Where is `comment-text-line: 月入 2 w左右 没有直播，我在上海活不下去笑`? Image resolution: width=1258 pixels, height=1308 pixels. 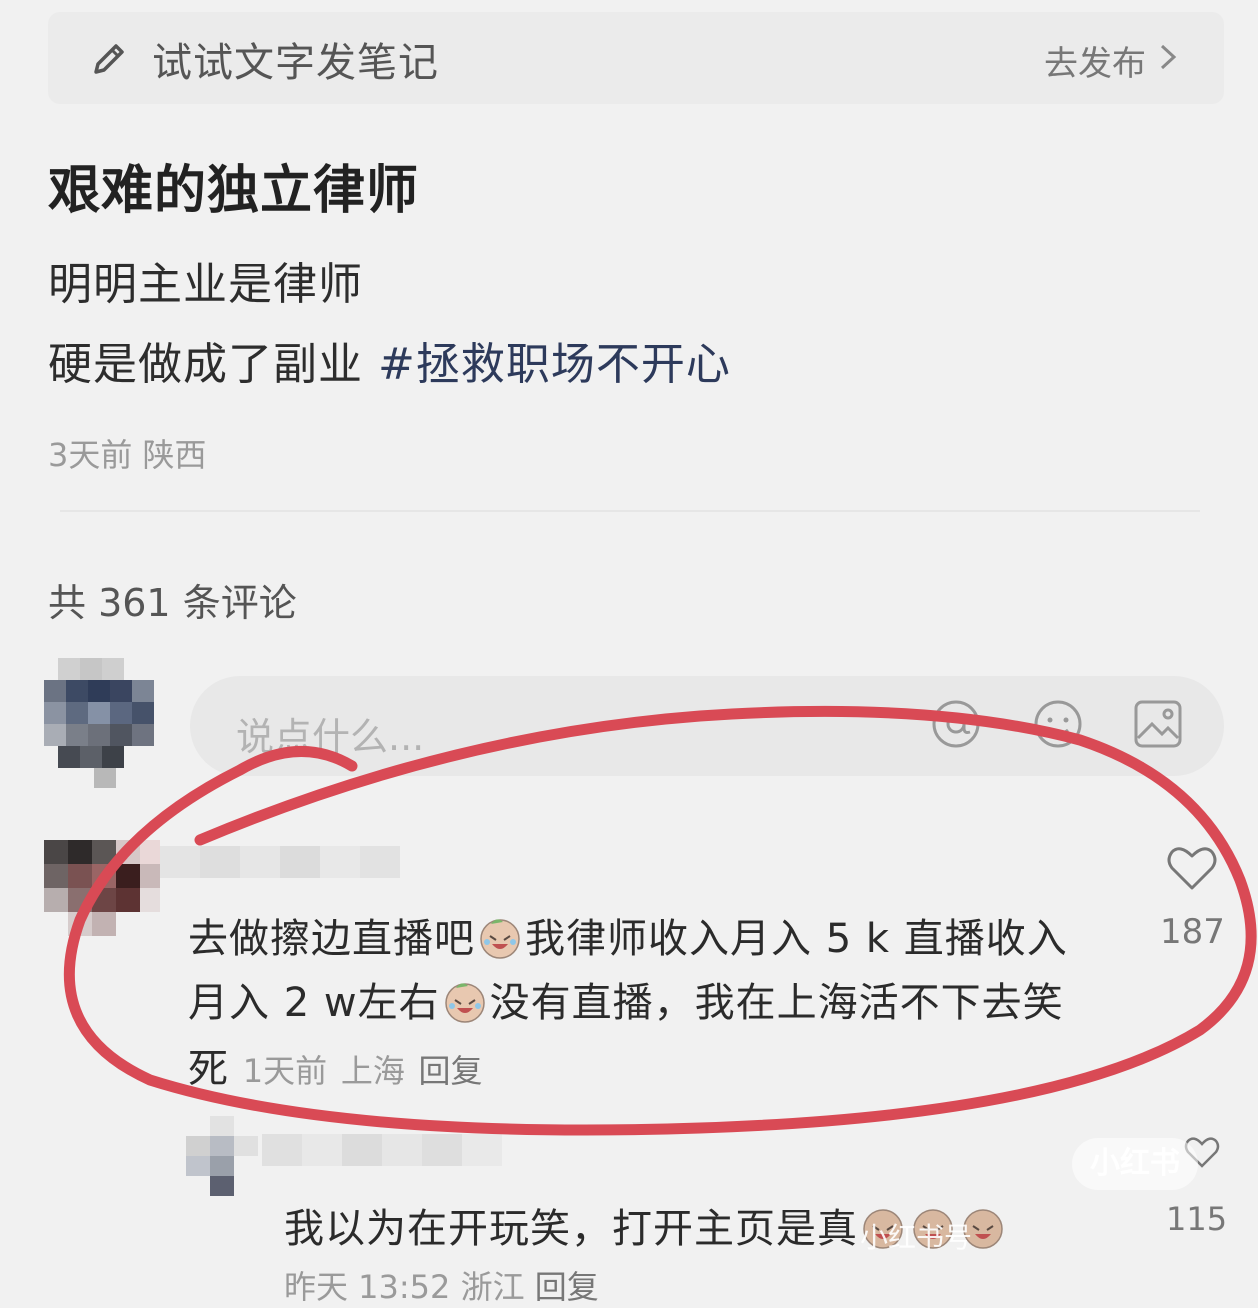 comment-text-line: 月入 2 w左右 没有直播，我在上海活不下去笑 is located at coordinates (626, 999).